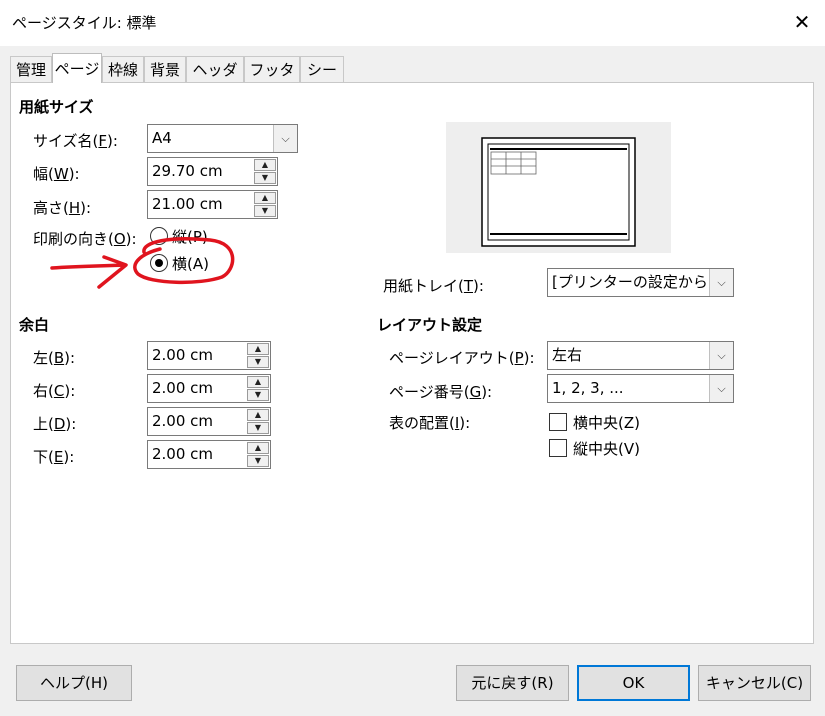 This screenshot has width=825, height=716. Describe the element at coordinates (633, 683) in the screenshot. I see `ok-button: OK` at that location.